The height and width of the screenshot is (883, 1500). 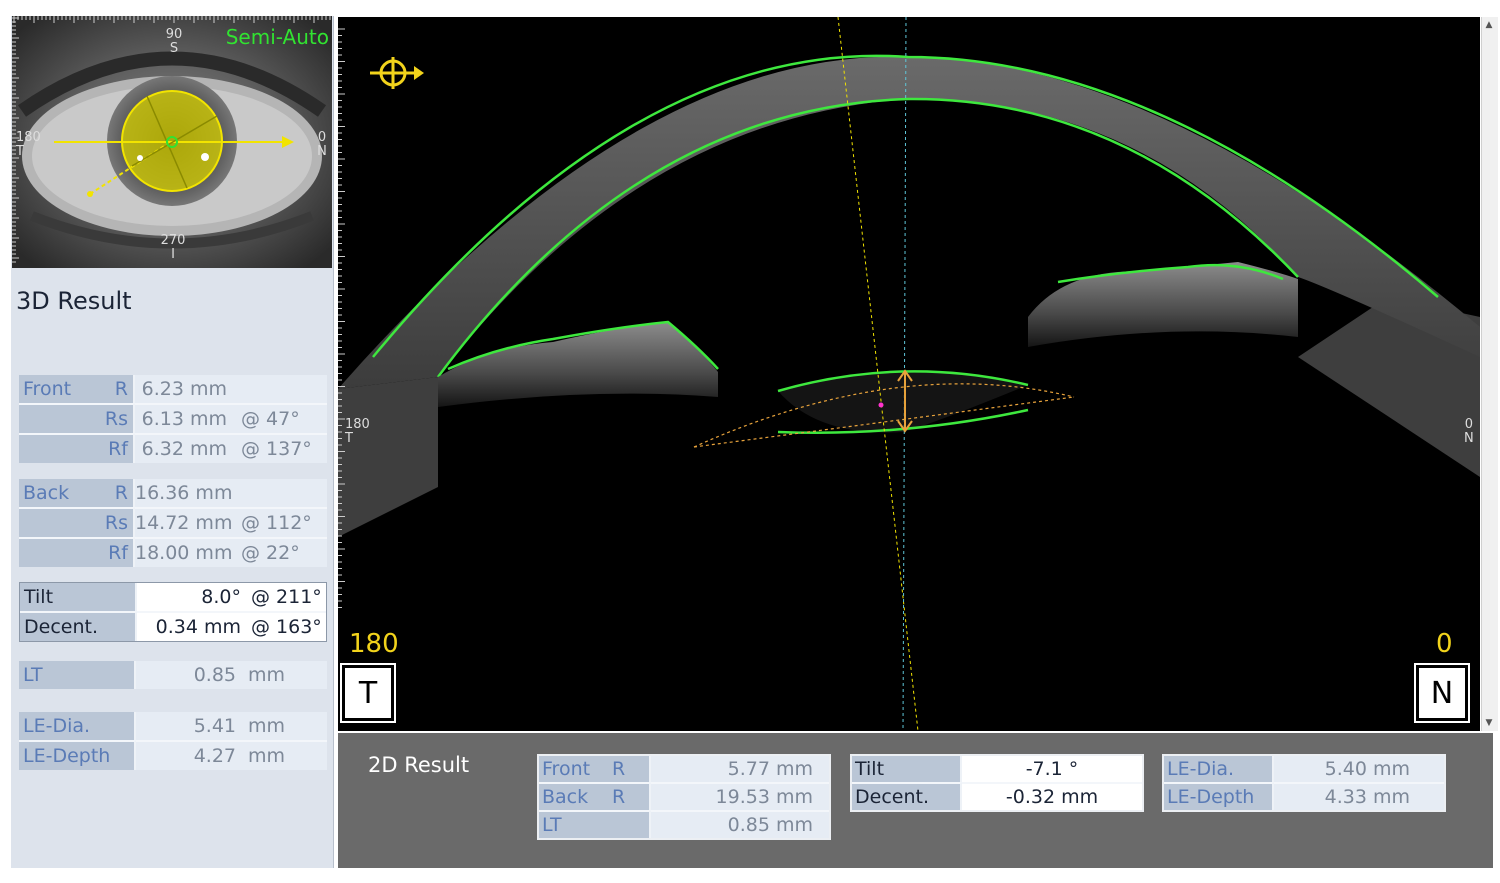 I want to click on le-dia-value: 5.41, so click(x=214, y=726).